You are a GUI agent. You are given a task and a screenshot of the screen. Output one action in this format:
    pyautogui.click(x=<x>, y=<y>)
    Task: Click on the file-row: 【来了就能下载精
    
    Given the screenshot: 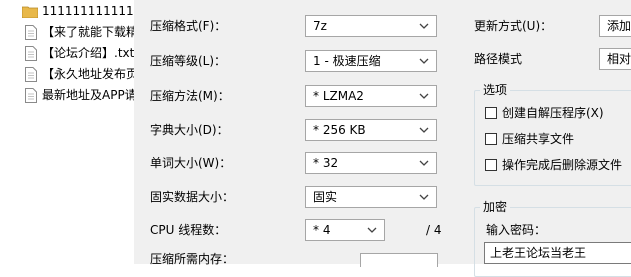 What is the action you would take?
    pyautogui.click(x=67, y=32)
    